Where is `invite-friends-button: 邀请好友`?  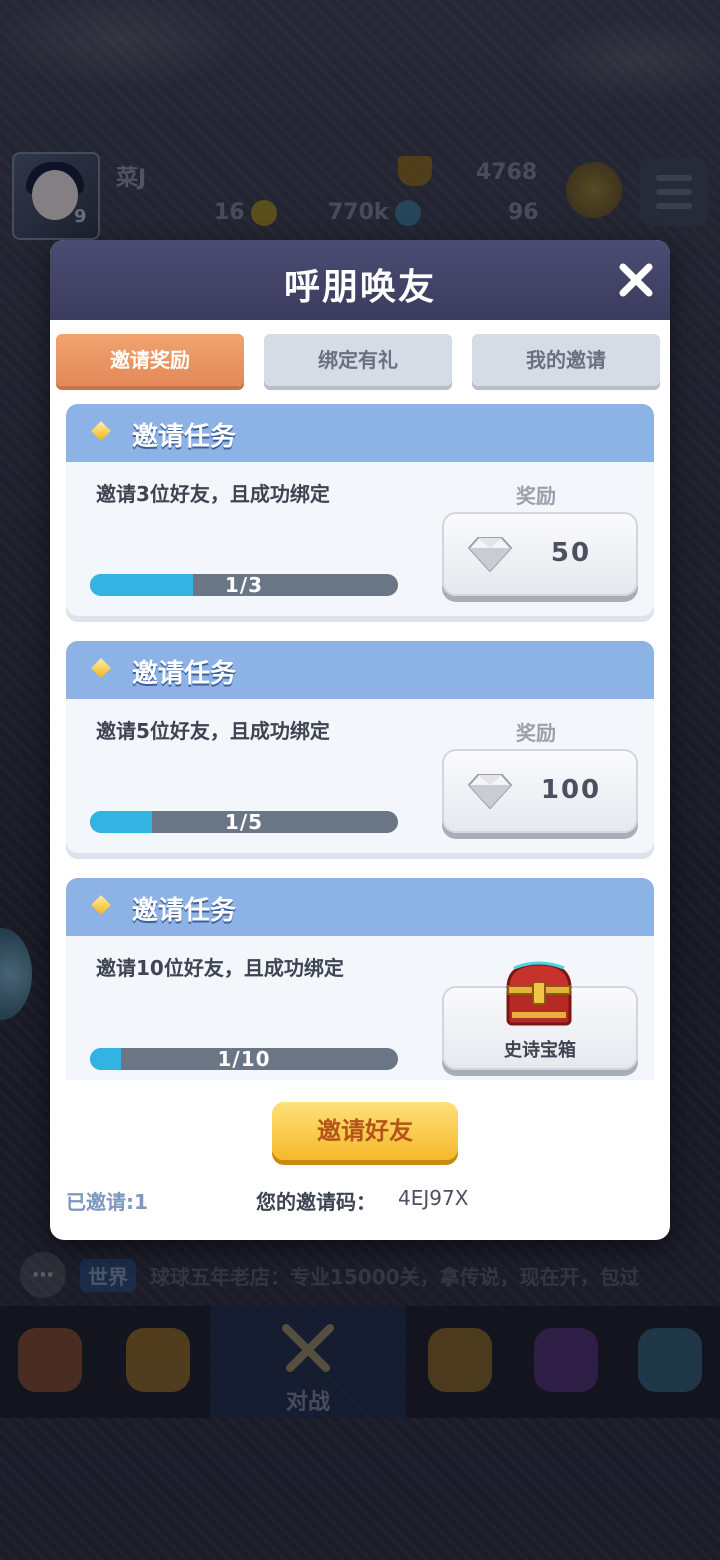 invite-friends-button: 邀请好友 is located at coordinates (365, 1131).